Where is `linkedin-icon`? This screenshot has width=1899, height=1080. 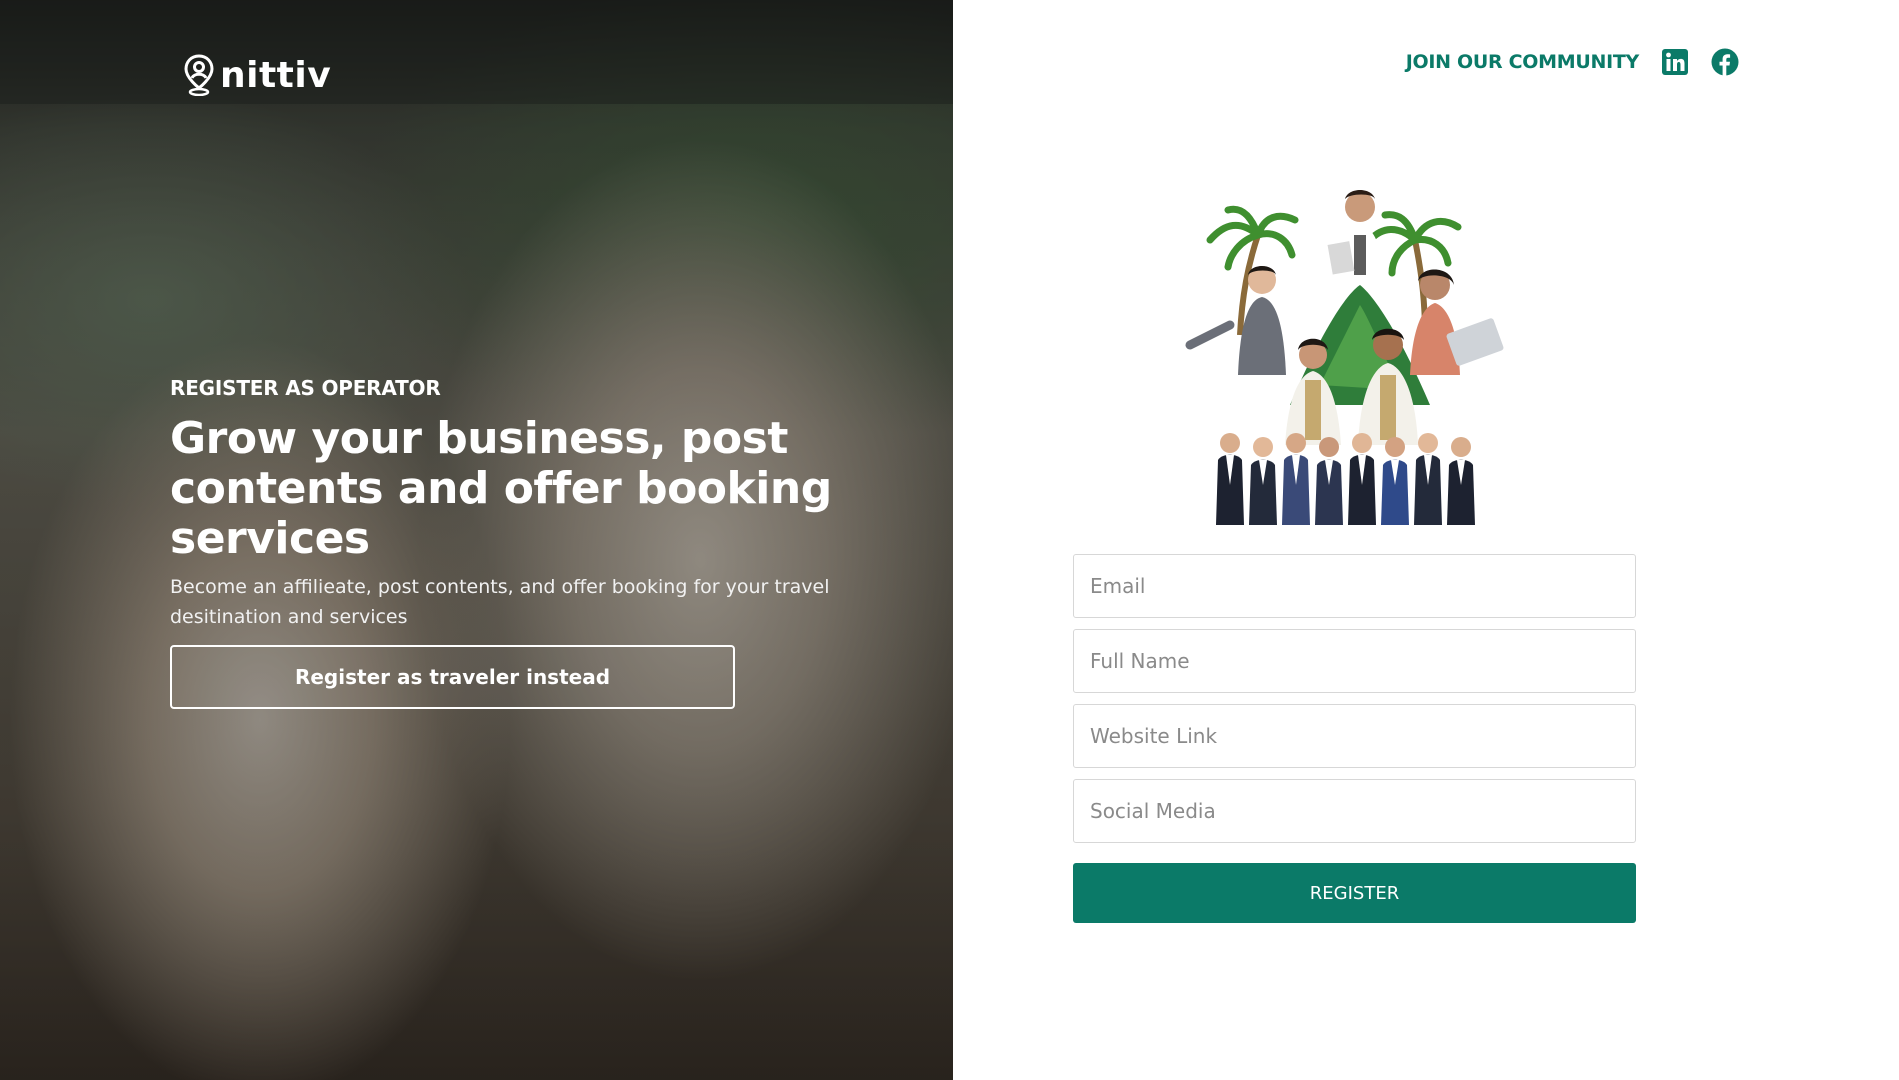
linkedin-icon is located at coordinates (1675, 62).